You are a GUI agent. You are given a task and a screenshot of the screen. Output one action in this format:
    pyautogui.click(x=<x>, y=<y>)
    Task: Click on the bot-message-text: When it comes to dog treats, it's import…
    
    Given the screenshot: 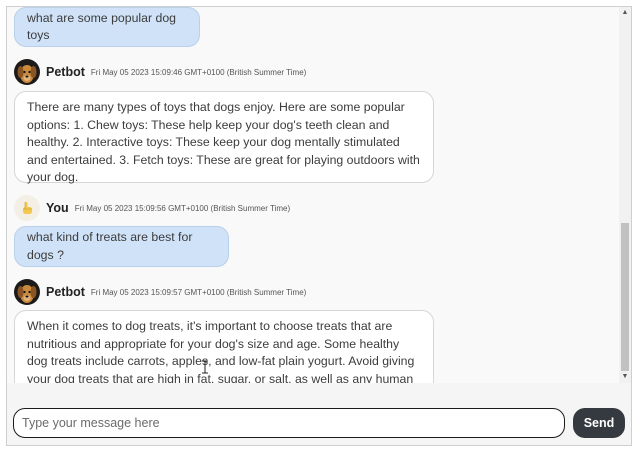 What is the action you would take?
    pyautogui.click(x=221, y=351)
    